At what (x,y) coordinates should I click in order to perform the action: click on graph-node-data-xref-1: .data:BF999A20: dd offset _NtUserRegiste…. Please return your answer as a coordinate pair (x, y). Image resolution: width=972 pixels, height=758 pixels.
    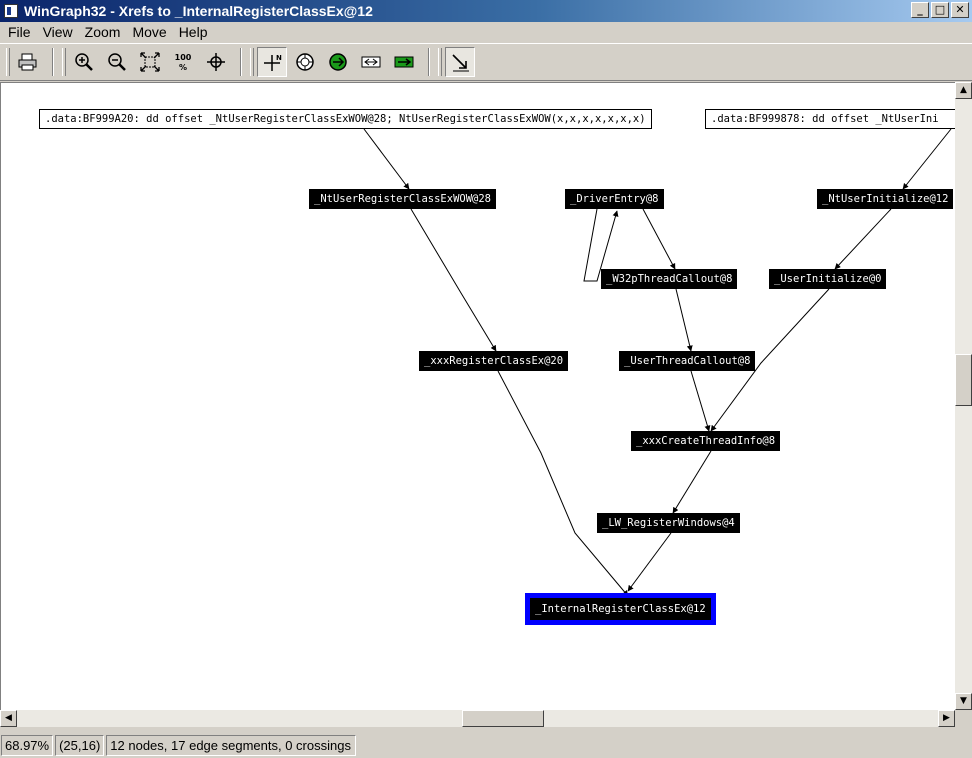
    Looking at the image, I should click on (345, 119).